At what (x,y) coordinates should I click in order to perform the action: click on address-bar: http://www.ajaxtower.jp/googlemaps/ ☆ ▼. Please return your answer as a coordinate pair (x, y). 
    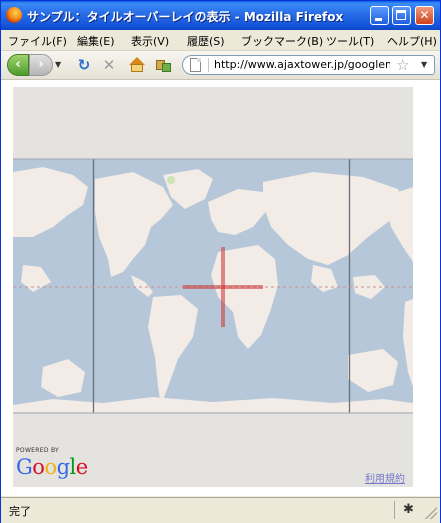
    Looking at the image, I should click on (308, 65).